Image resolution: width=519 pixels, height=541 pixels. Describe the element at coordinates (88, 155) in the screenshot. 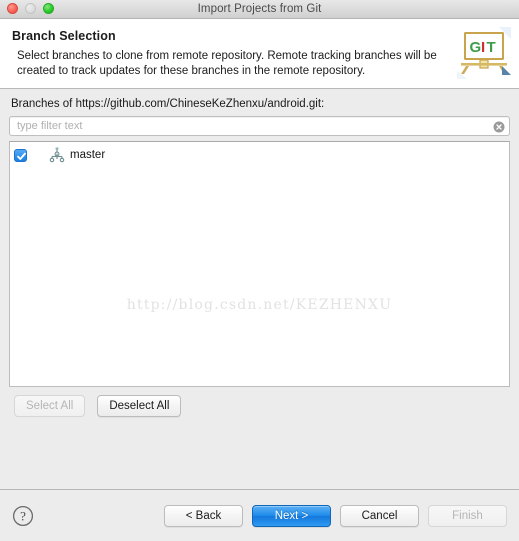

I see `branch-name: master` at that location.